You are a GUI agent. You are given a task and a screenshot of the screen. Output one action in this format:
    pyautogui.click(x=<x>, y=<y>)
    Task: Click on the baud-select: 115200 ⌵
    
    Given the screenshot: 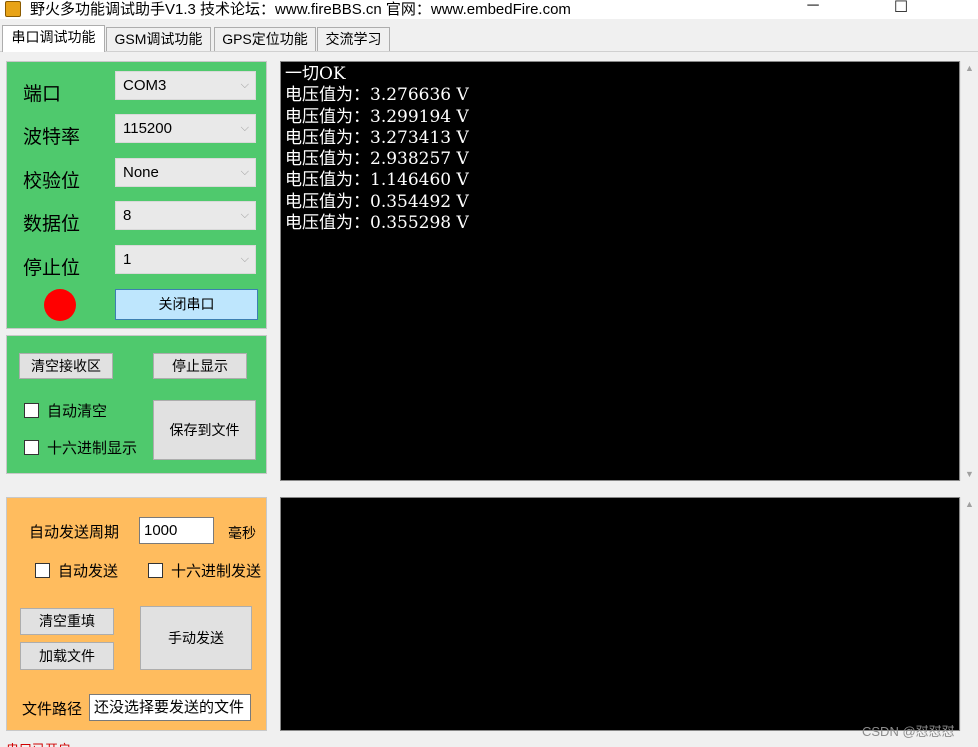 What is the action you would take?
    pyautogui.click(x=185, y=128)
    